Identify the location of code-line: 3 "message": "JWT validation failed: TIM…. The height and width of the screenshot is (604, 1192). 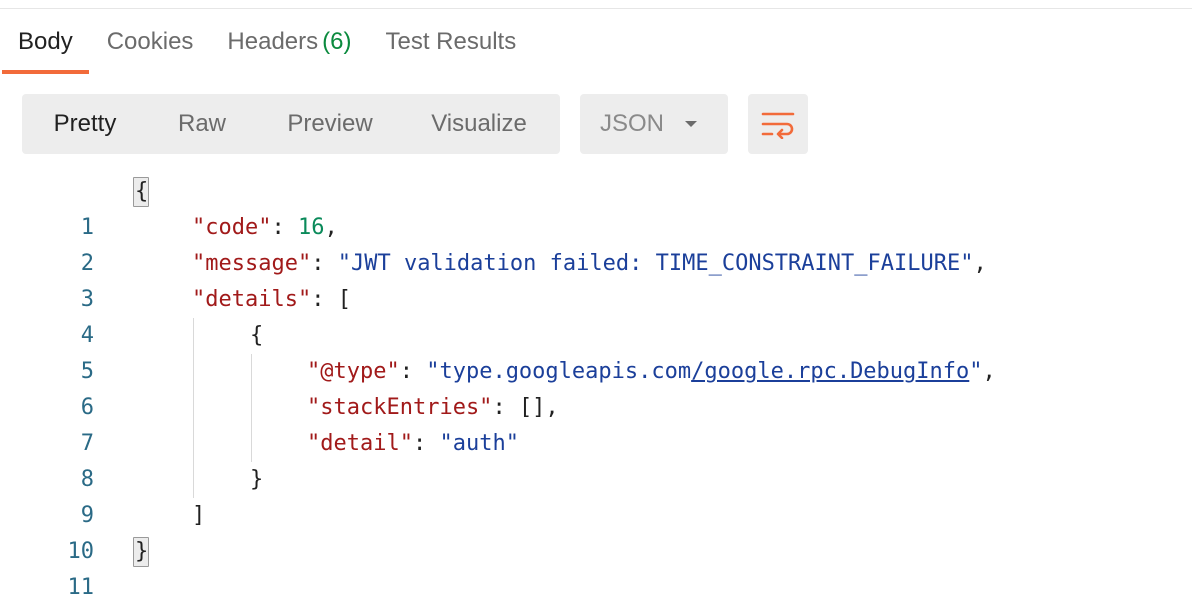
(596, 279).